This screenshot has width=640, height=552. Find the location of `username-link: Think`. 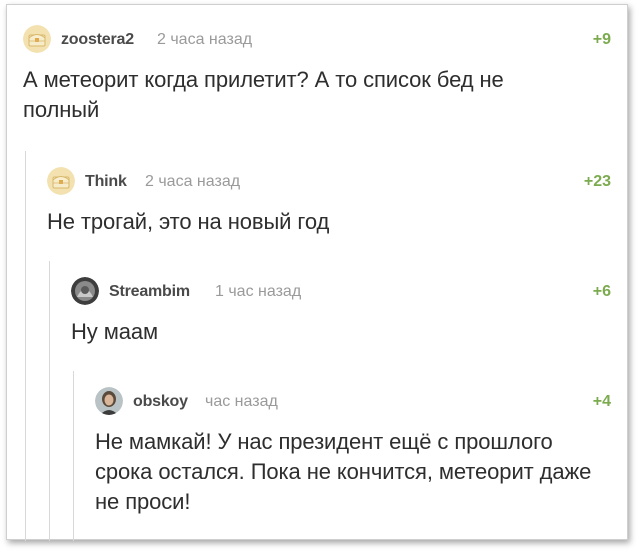

username-link: Think is located at coordinates (106, 182).